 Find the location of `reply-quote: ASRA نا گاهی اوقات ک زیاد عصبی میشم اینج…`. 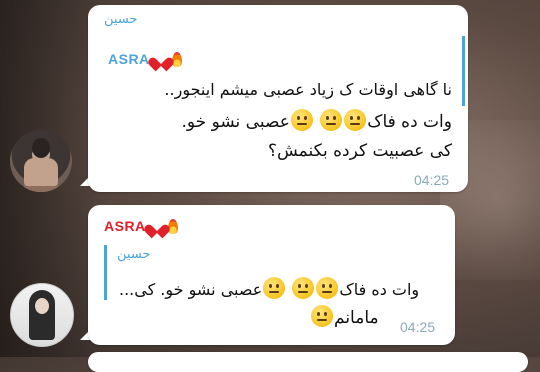

reply-quote: ASRA نا گاهی اوقات ک زیاد عصبی میشم اینج… is located at coordinates (284, 71).